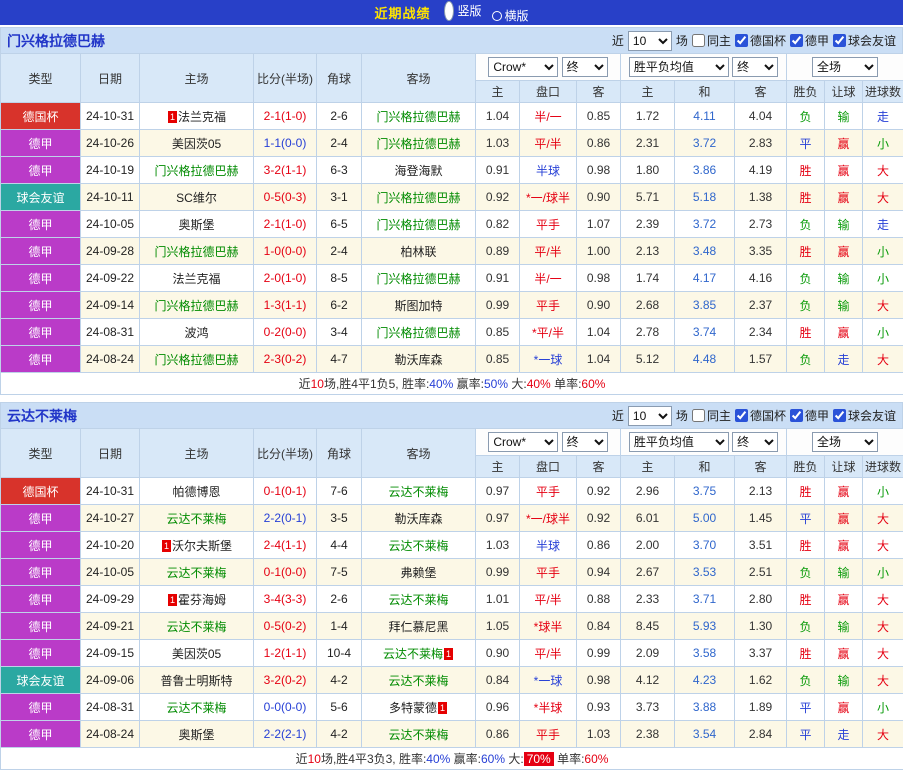  I want to click on away-win-odds: 2.80, so click(760, 599).